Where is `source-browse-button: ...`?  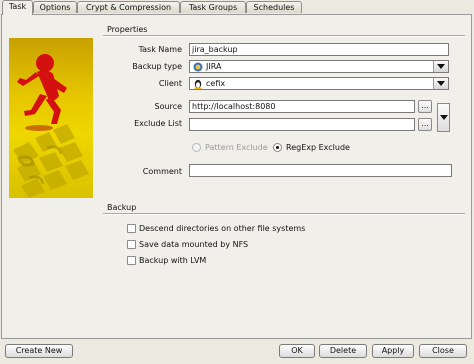 source-browse-button: ... is located at coordinates (425, 106).